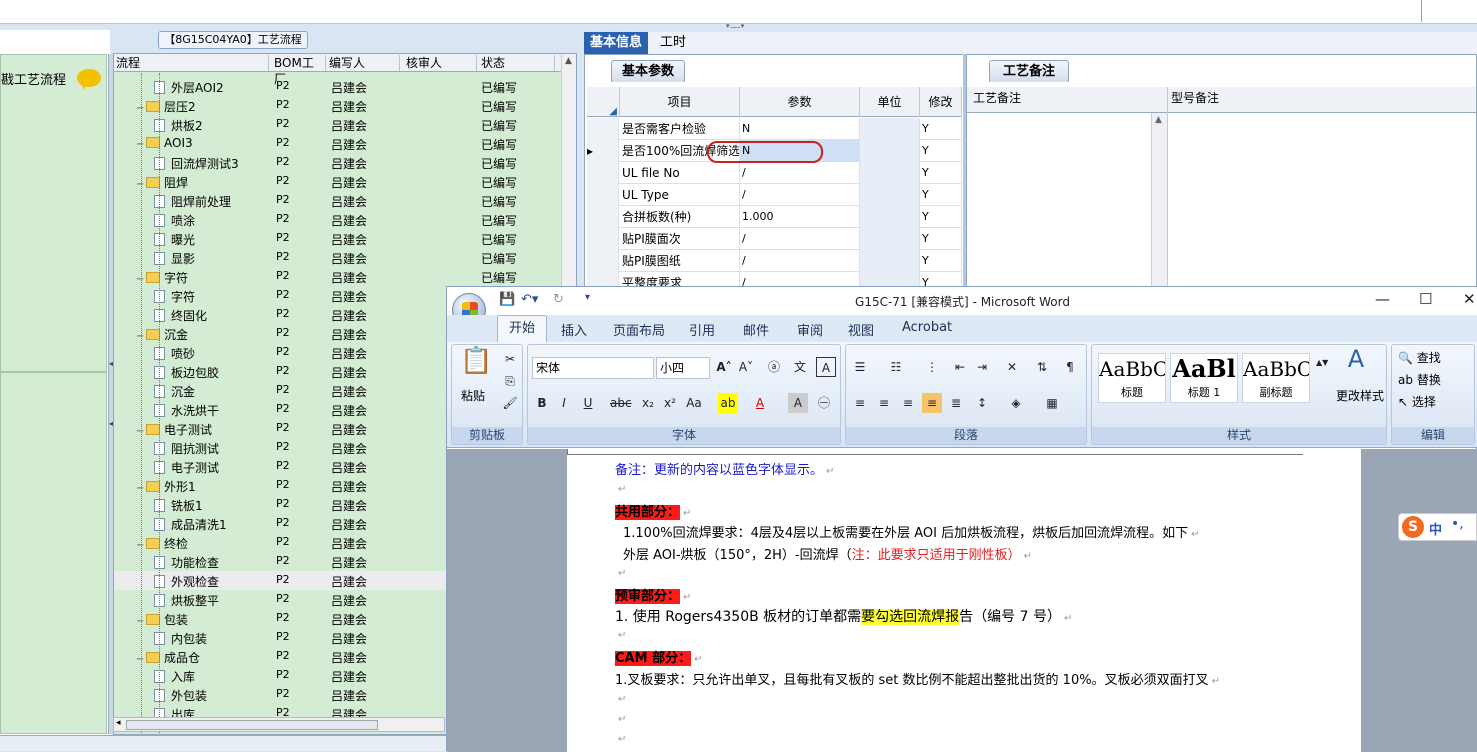 This screenshot has width=1477, height=752. What do you see at coordinates (89, 79) in the screenshot?
I see `comment-icon` at bounding box center [89, 79].